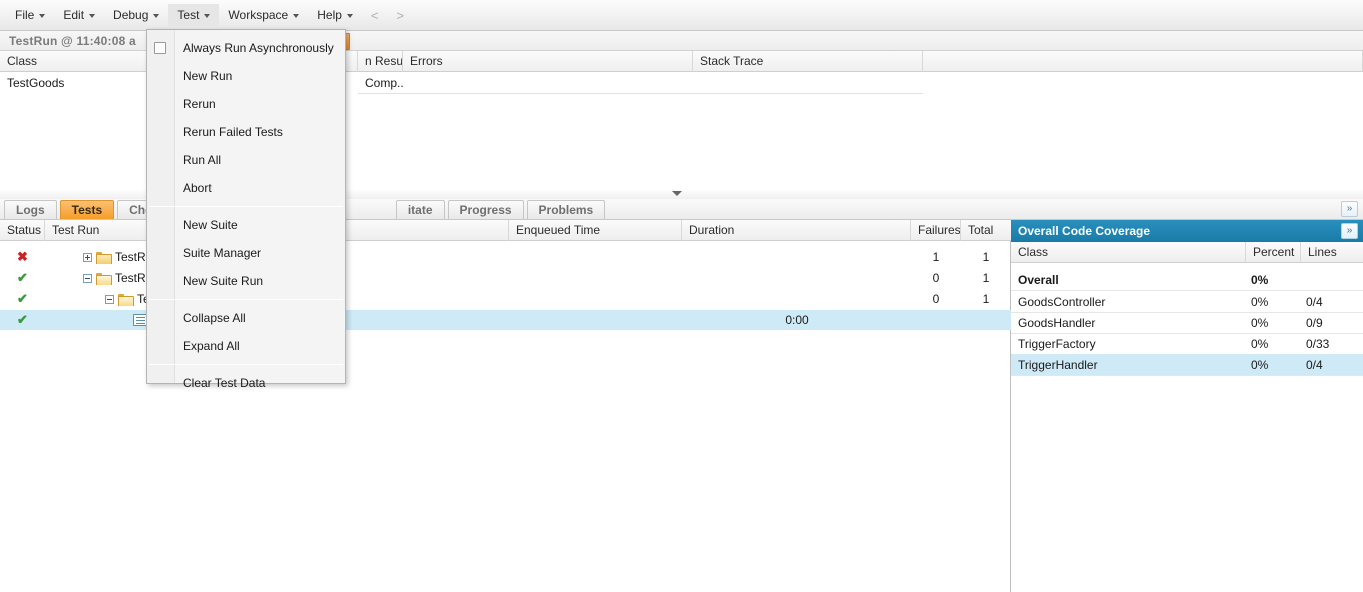  What do you see at coordinates (936, 257) in the screenshot?
I see `cell-failures: 1` at bounding box center [936, 257].